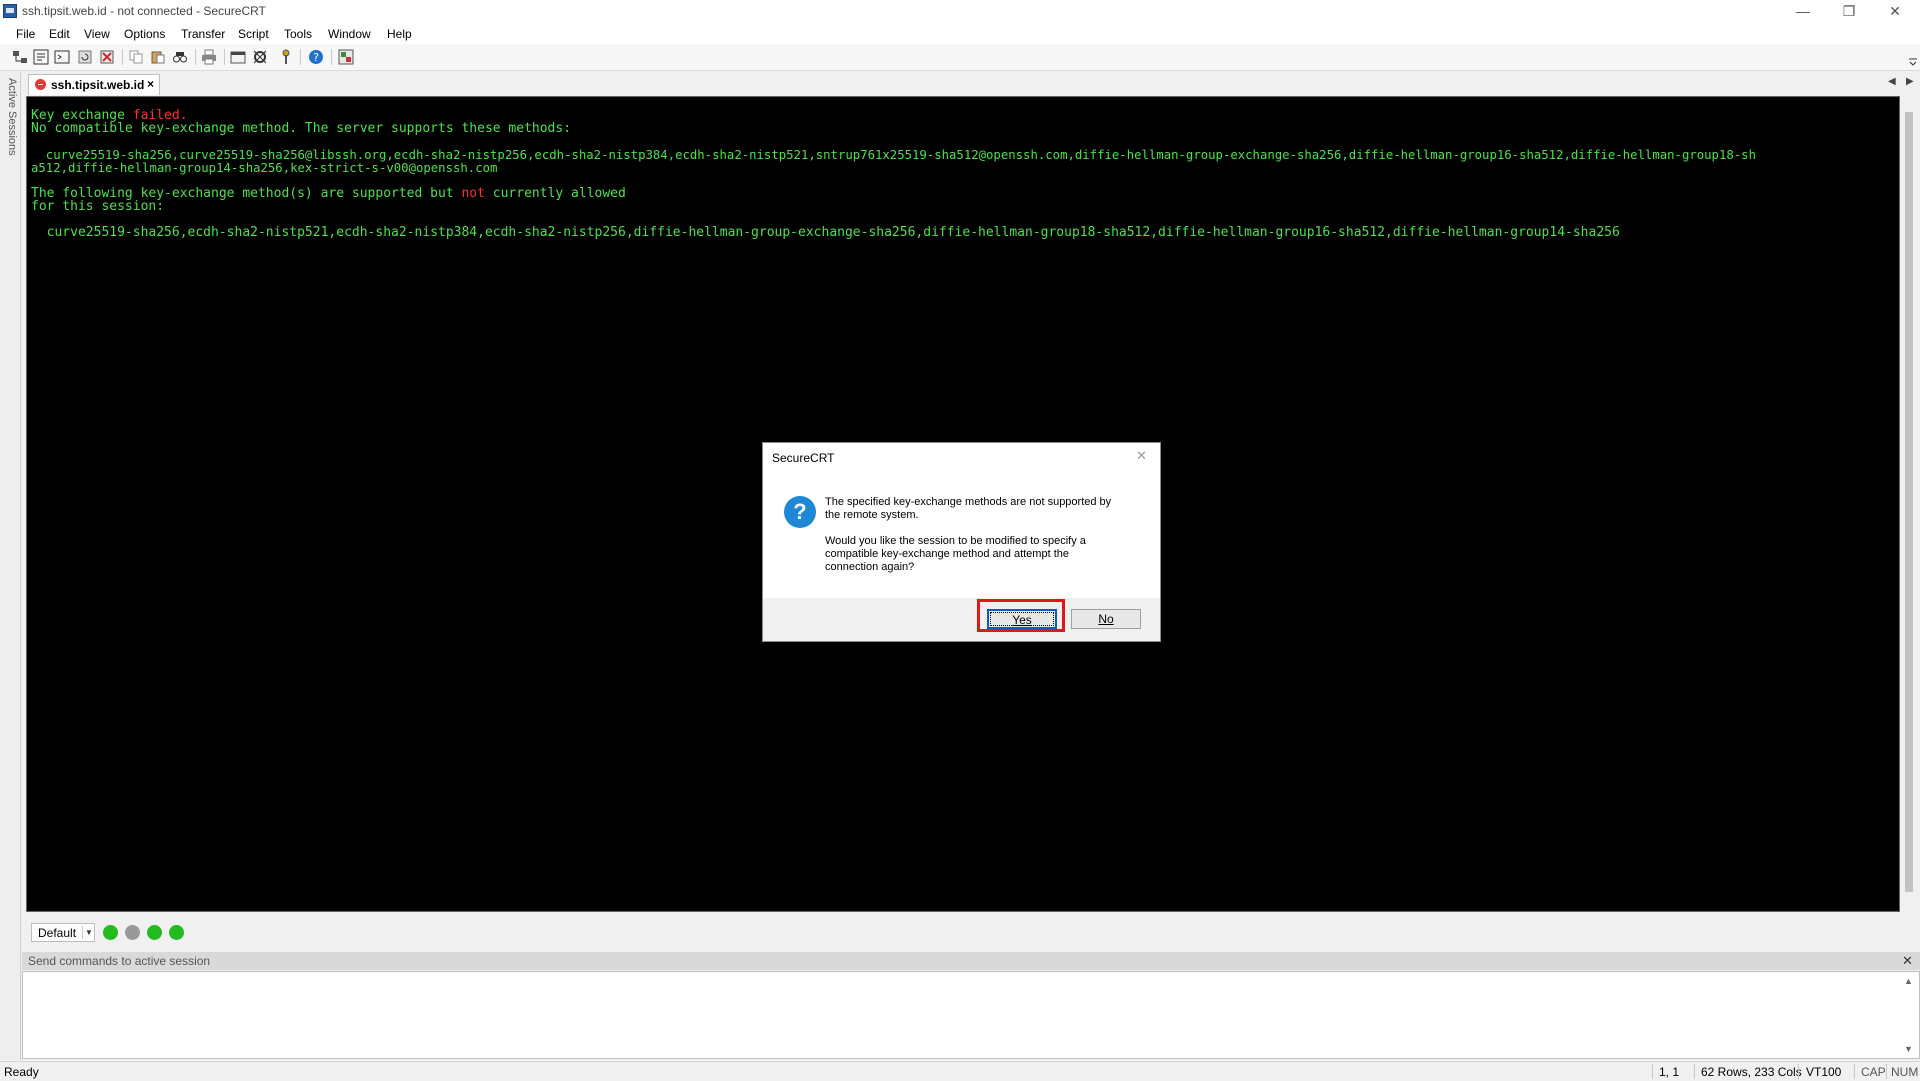  Describe the element at coordinates (971, 1015) in the screenshot. I see `command-input-area` at that location.